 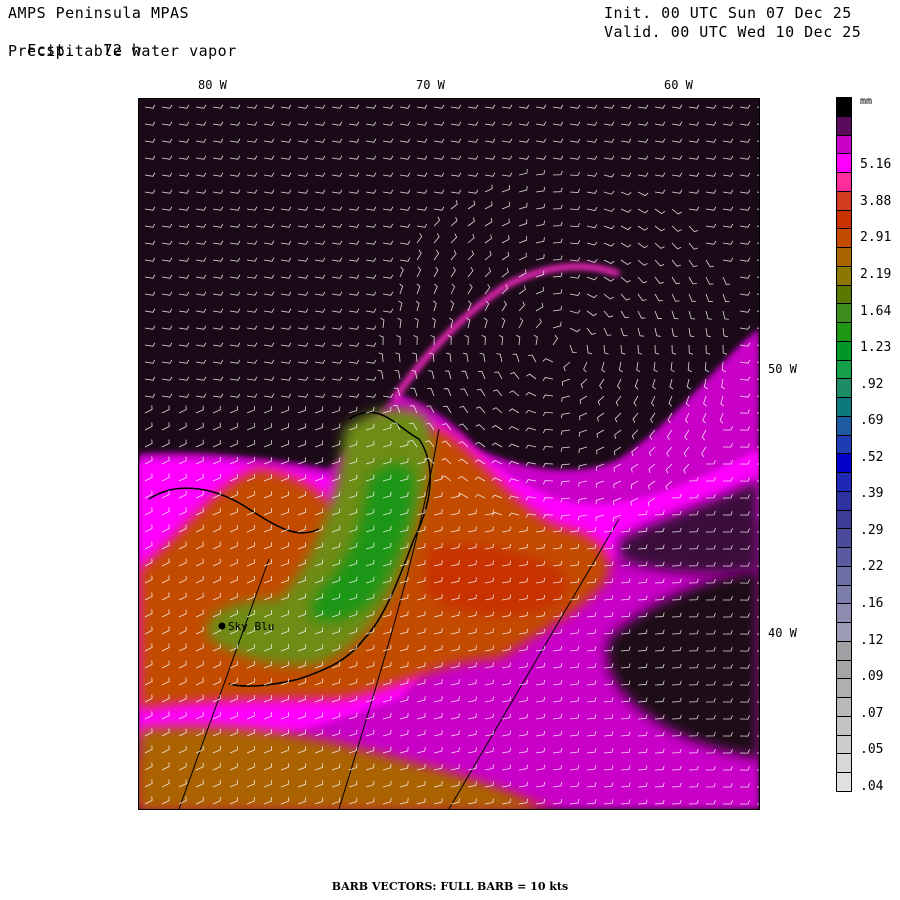 I want to click on legend-label: 2.19, so click(x=876, y=274).